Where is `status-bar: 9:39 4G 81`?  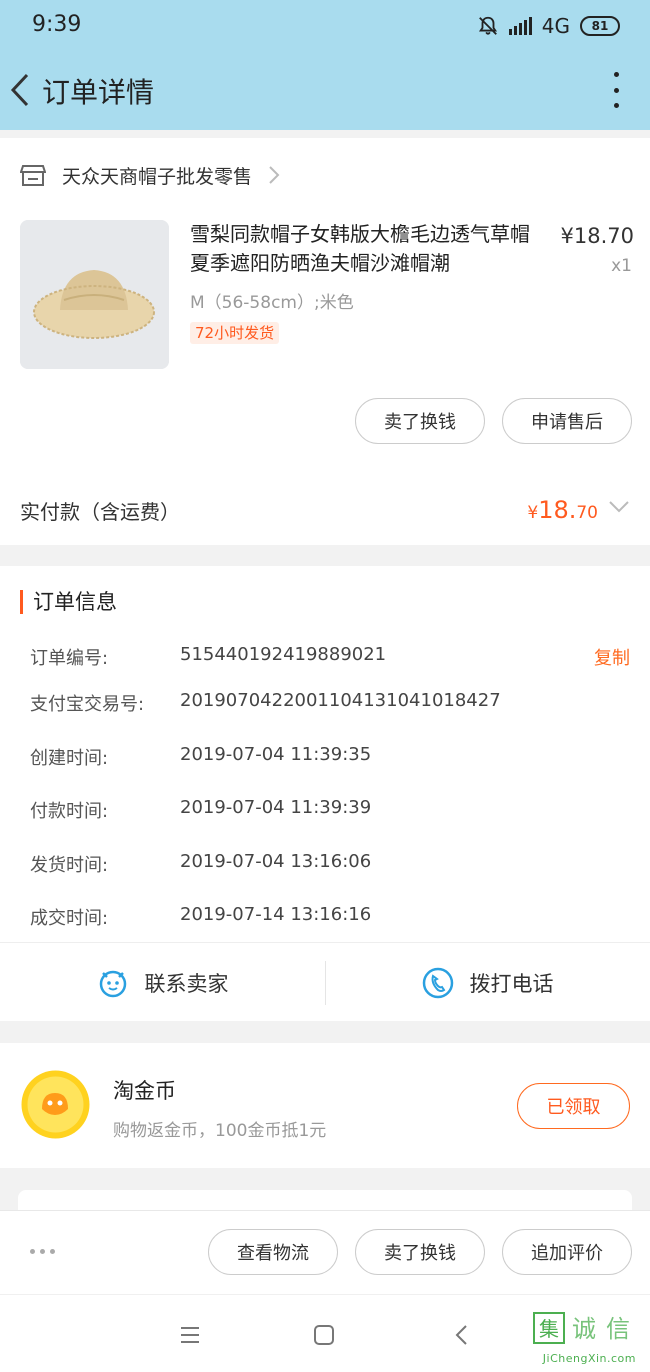
status-bar: 9:39 4G 81 is located at coordinates (325, 28).